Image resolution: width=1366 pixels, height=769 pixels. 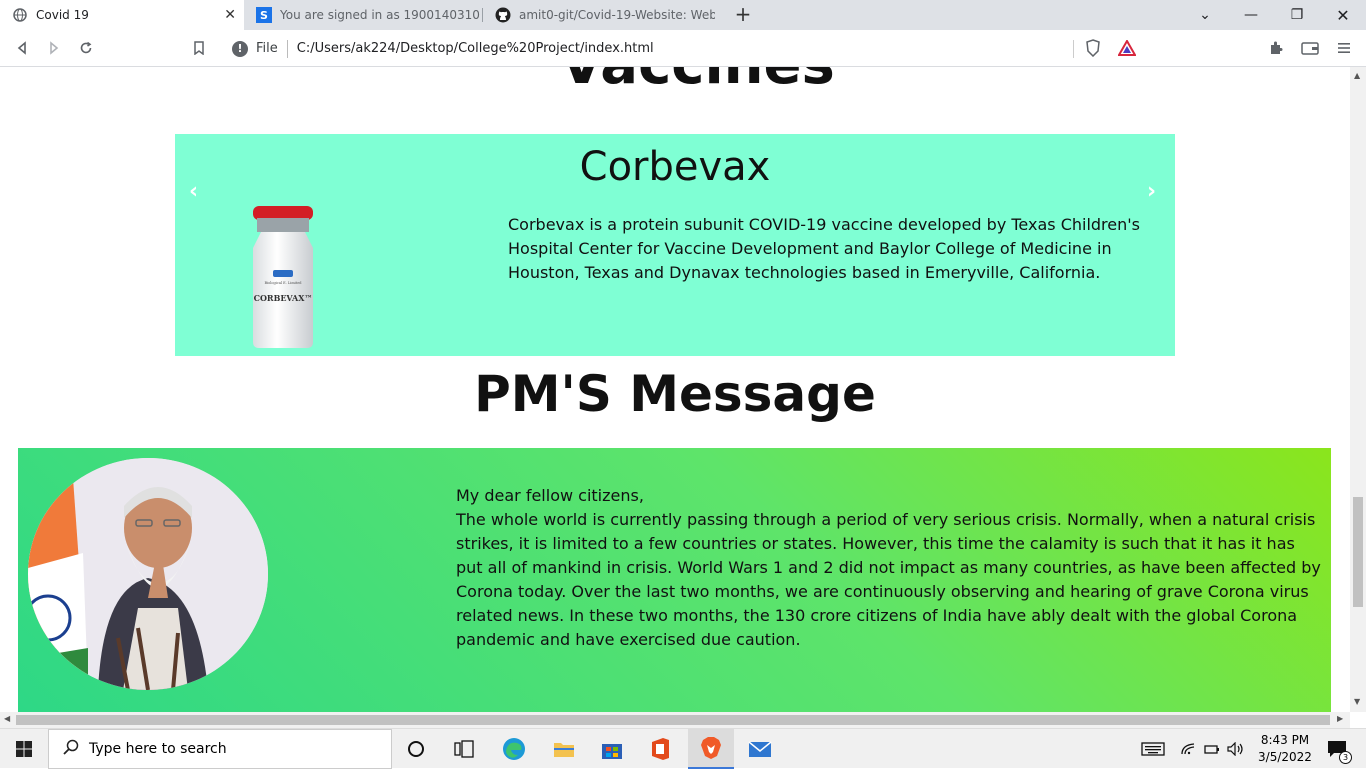 I want to click on search-icon, so click(x=71, y=749).